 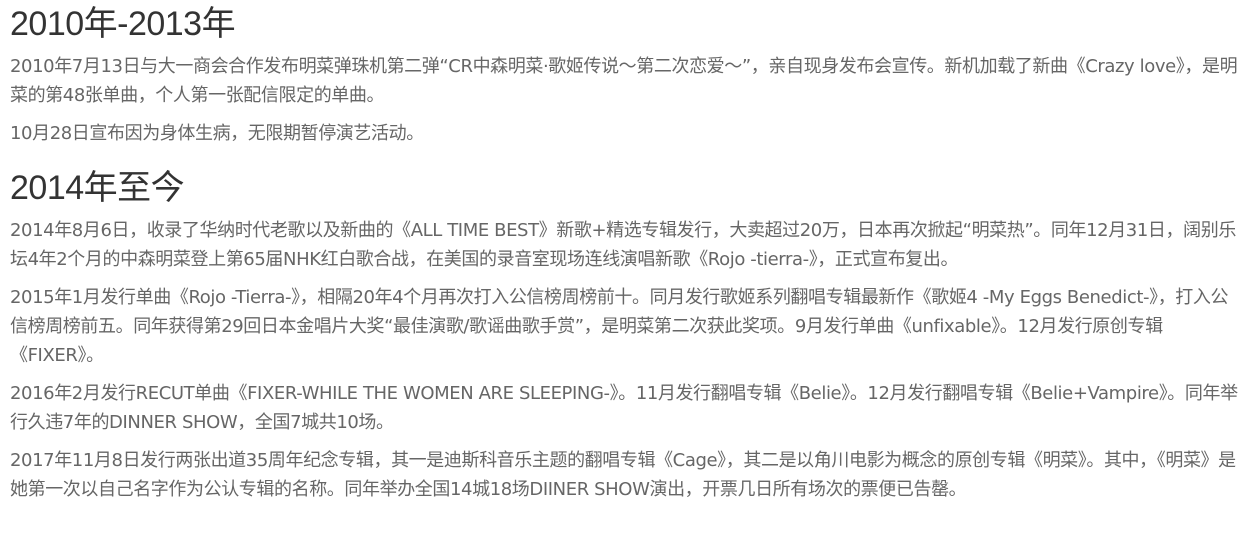 What do you see at coordinates (123, 24) in the screenshot?
I see `section-heading-2010-2013: 2010年-2013年` at bounding box center [123, 24].